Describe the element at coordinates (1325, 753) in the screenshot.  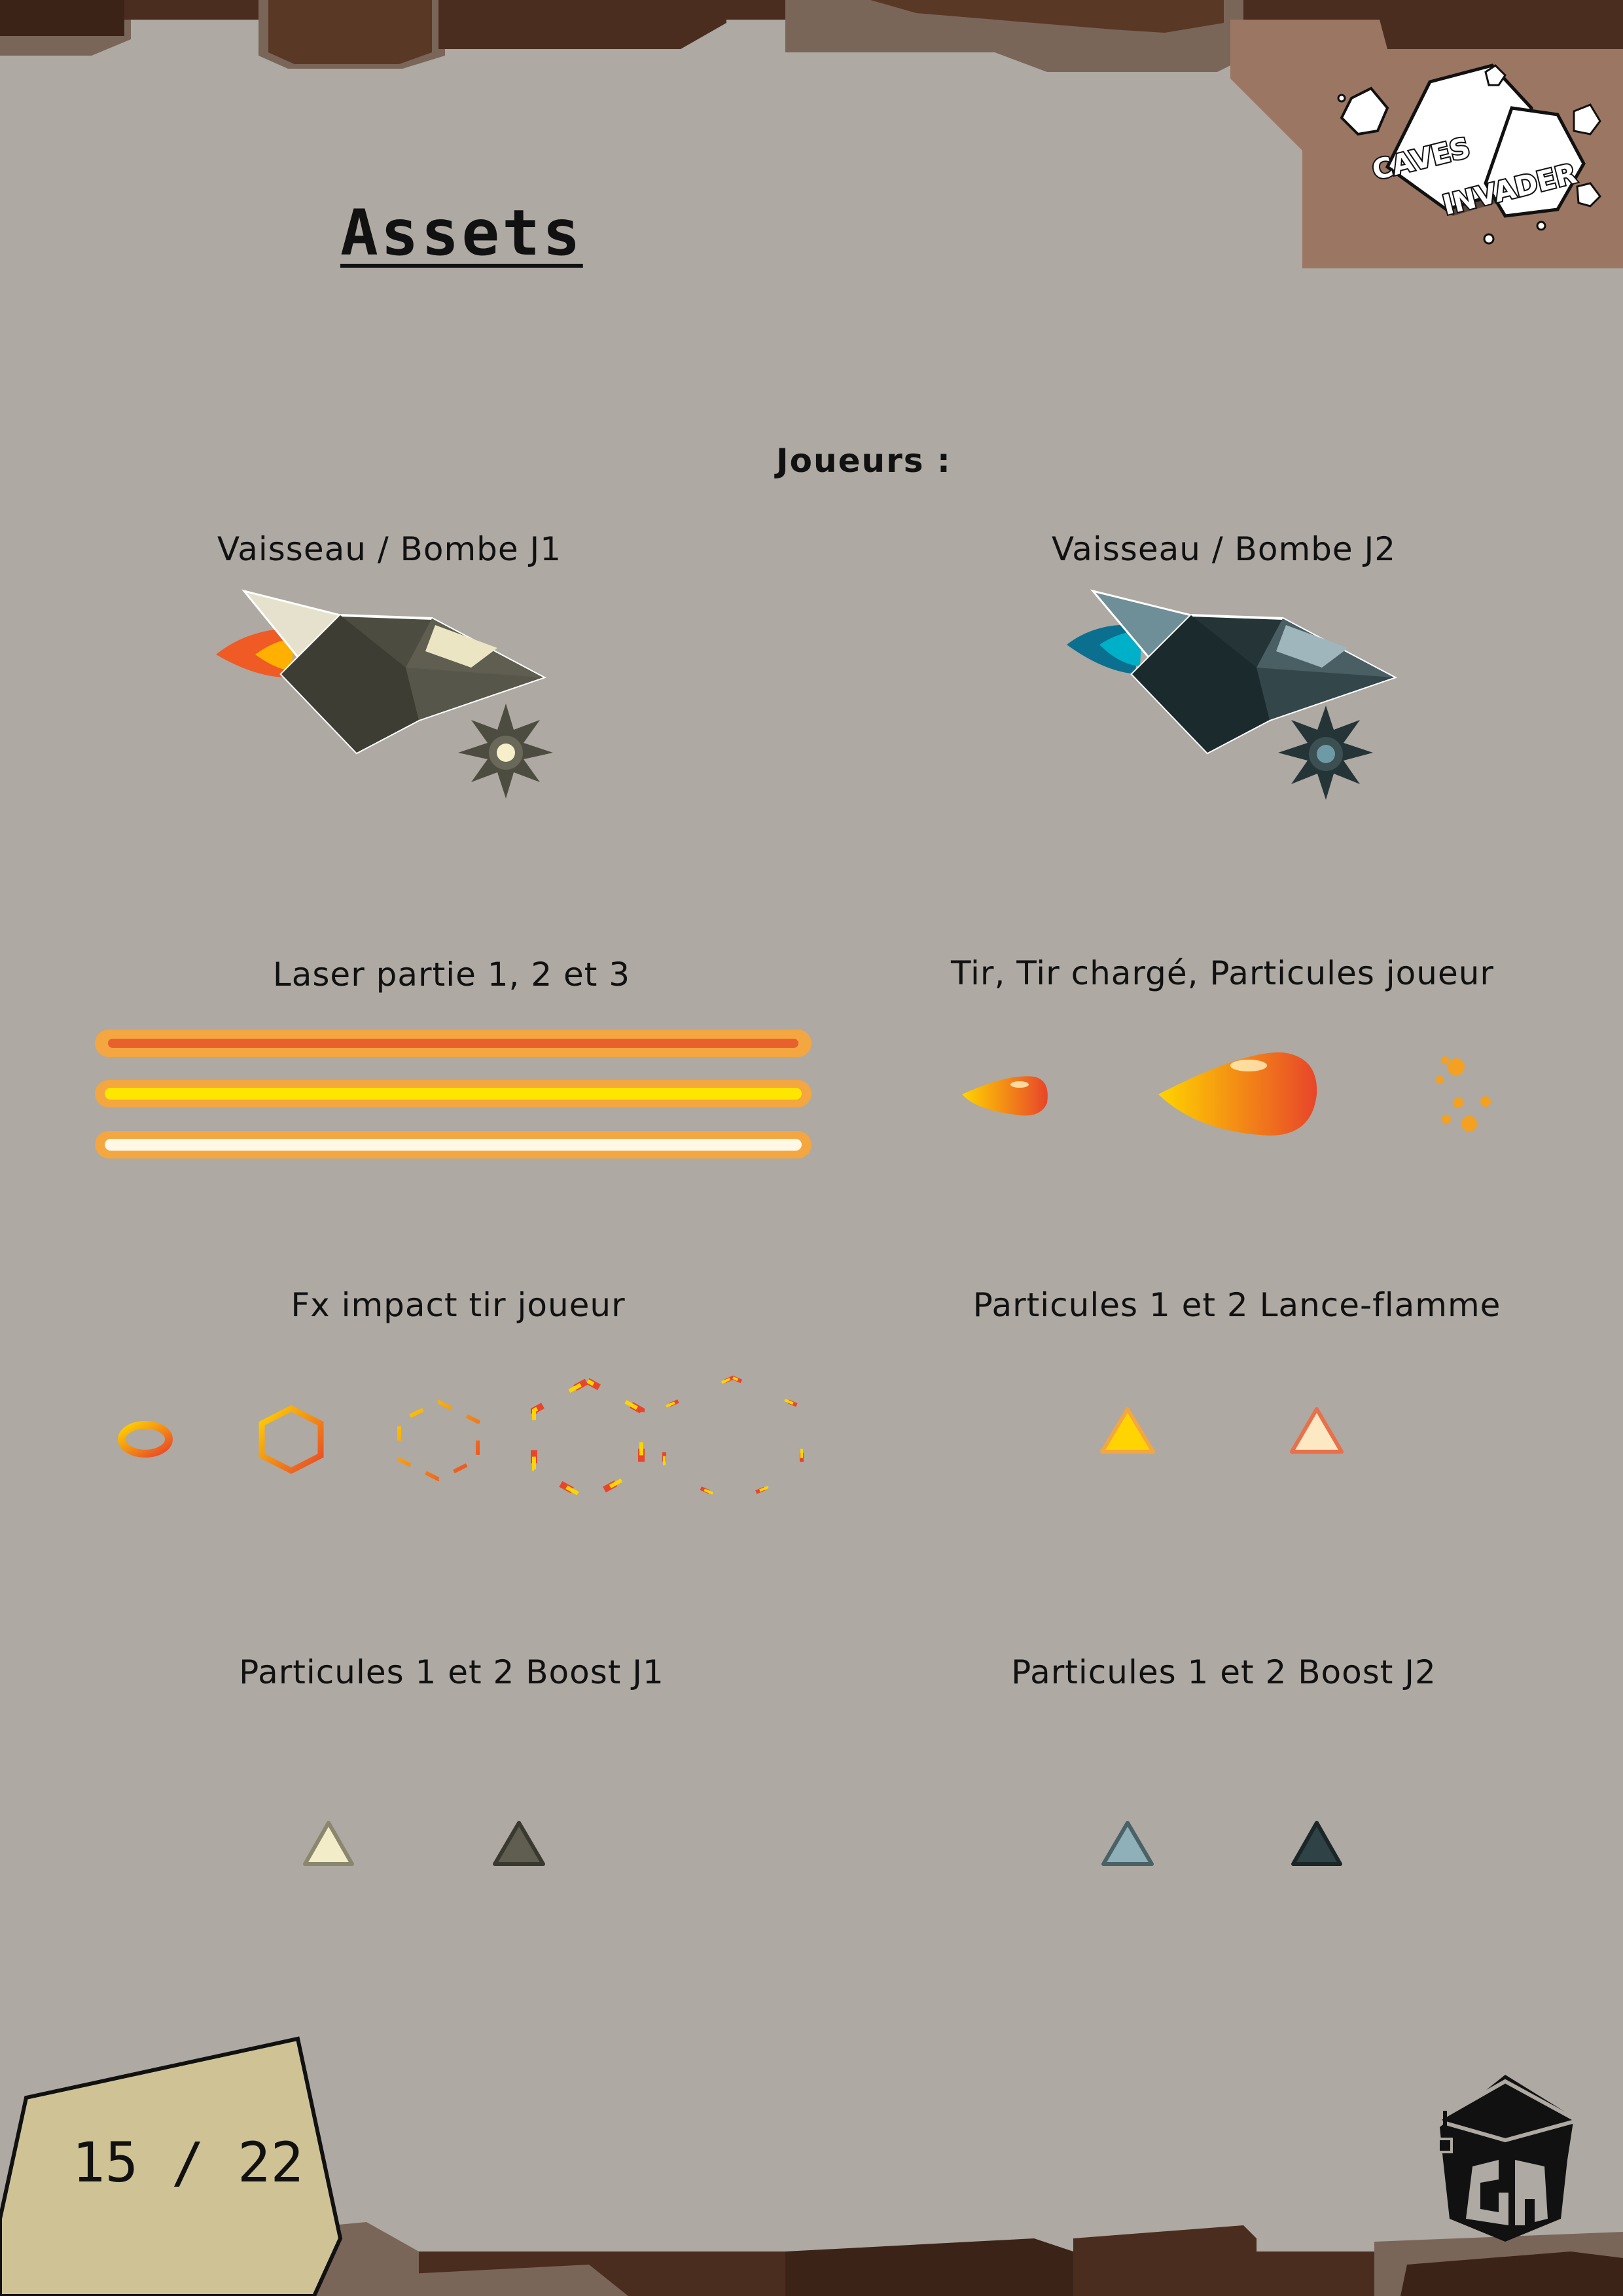
I see `bomb-j2-sprite` at that location.